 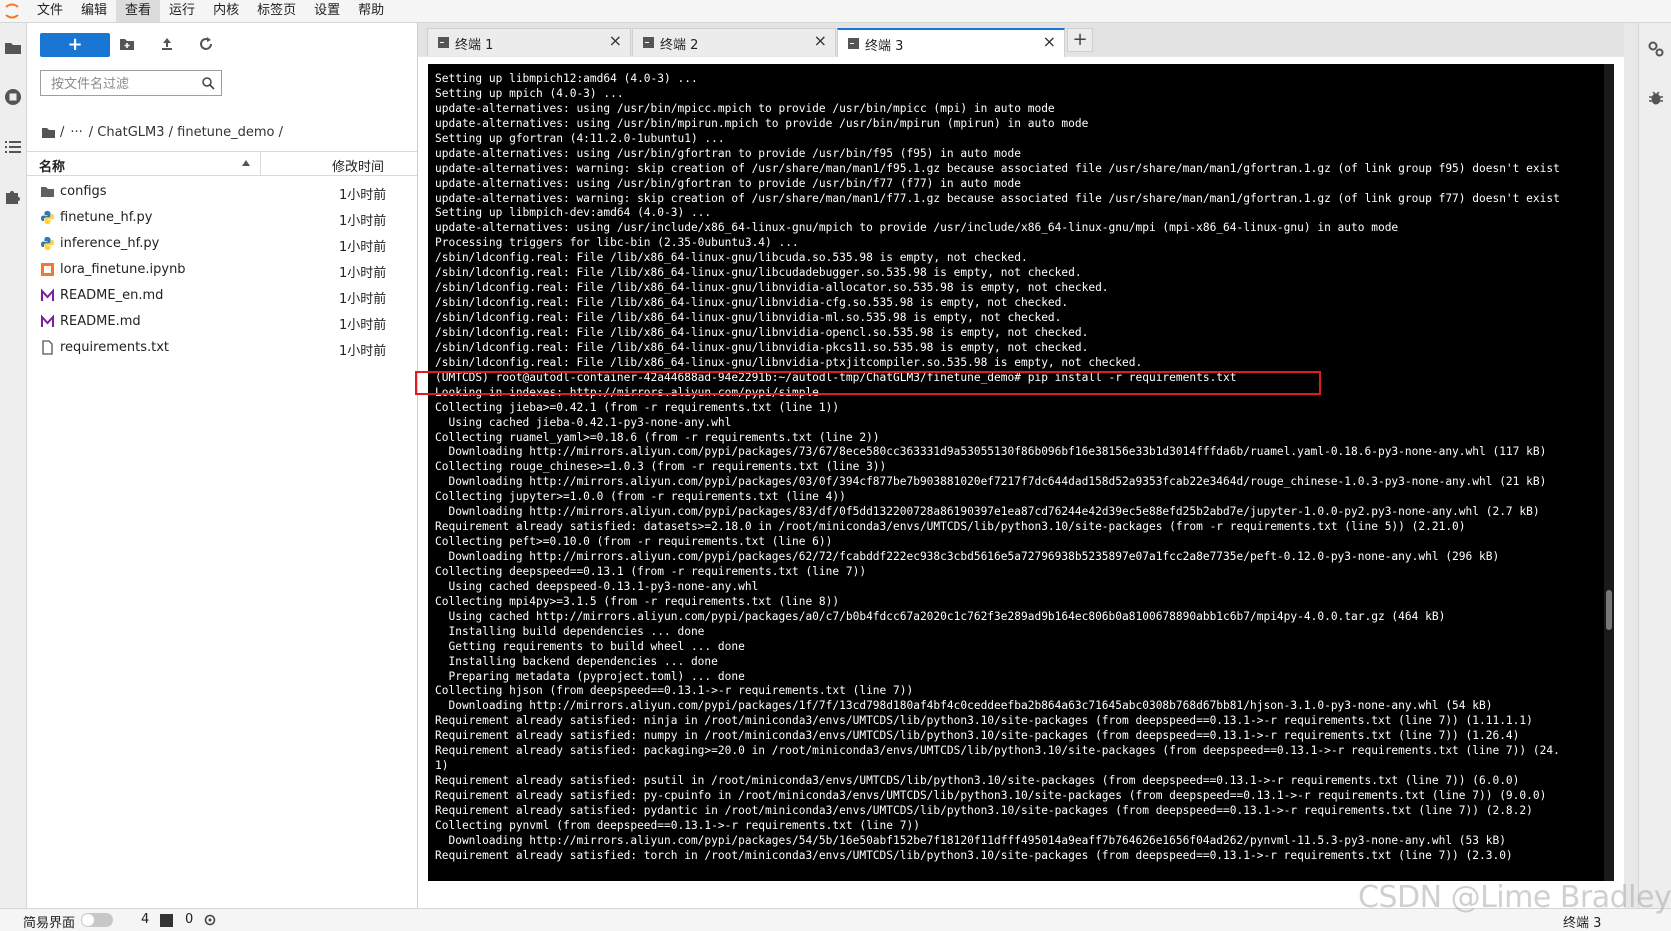 I want to click on tab-terminal-2: 终端 2 ×, so click(x=734, y=42).